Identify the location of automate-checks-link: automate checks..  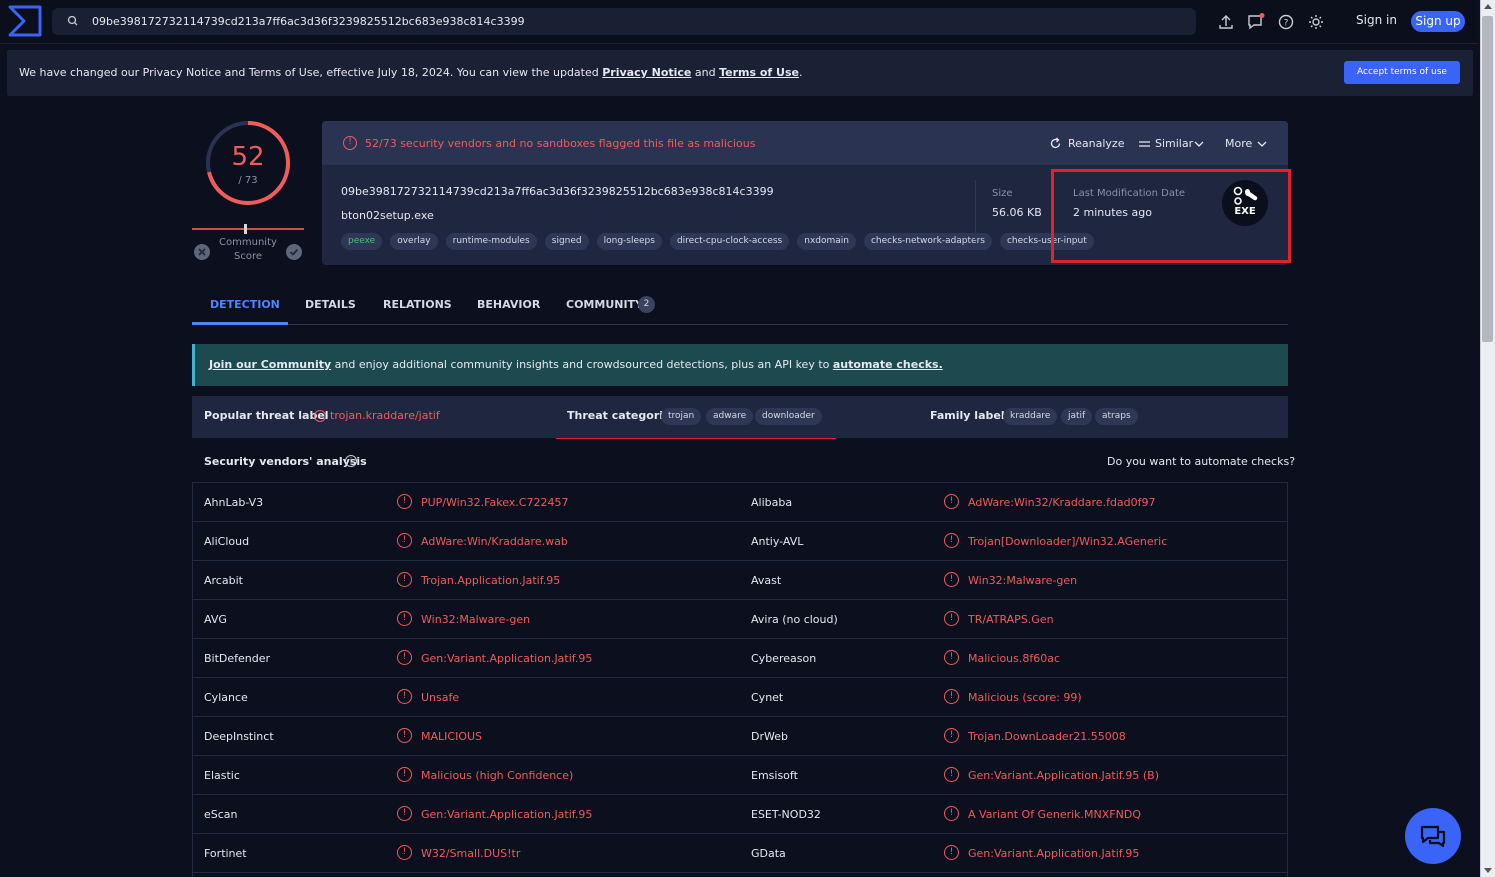
(888, 364).